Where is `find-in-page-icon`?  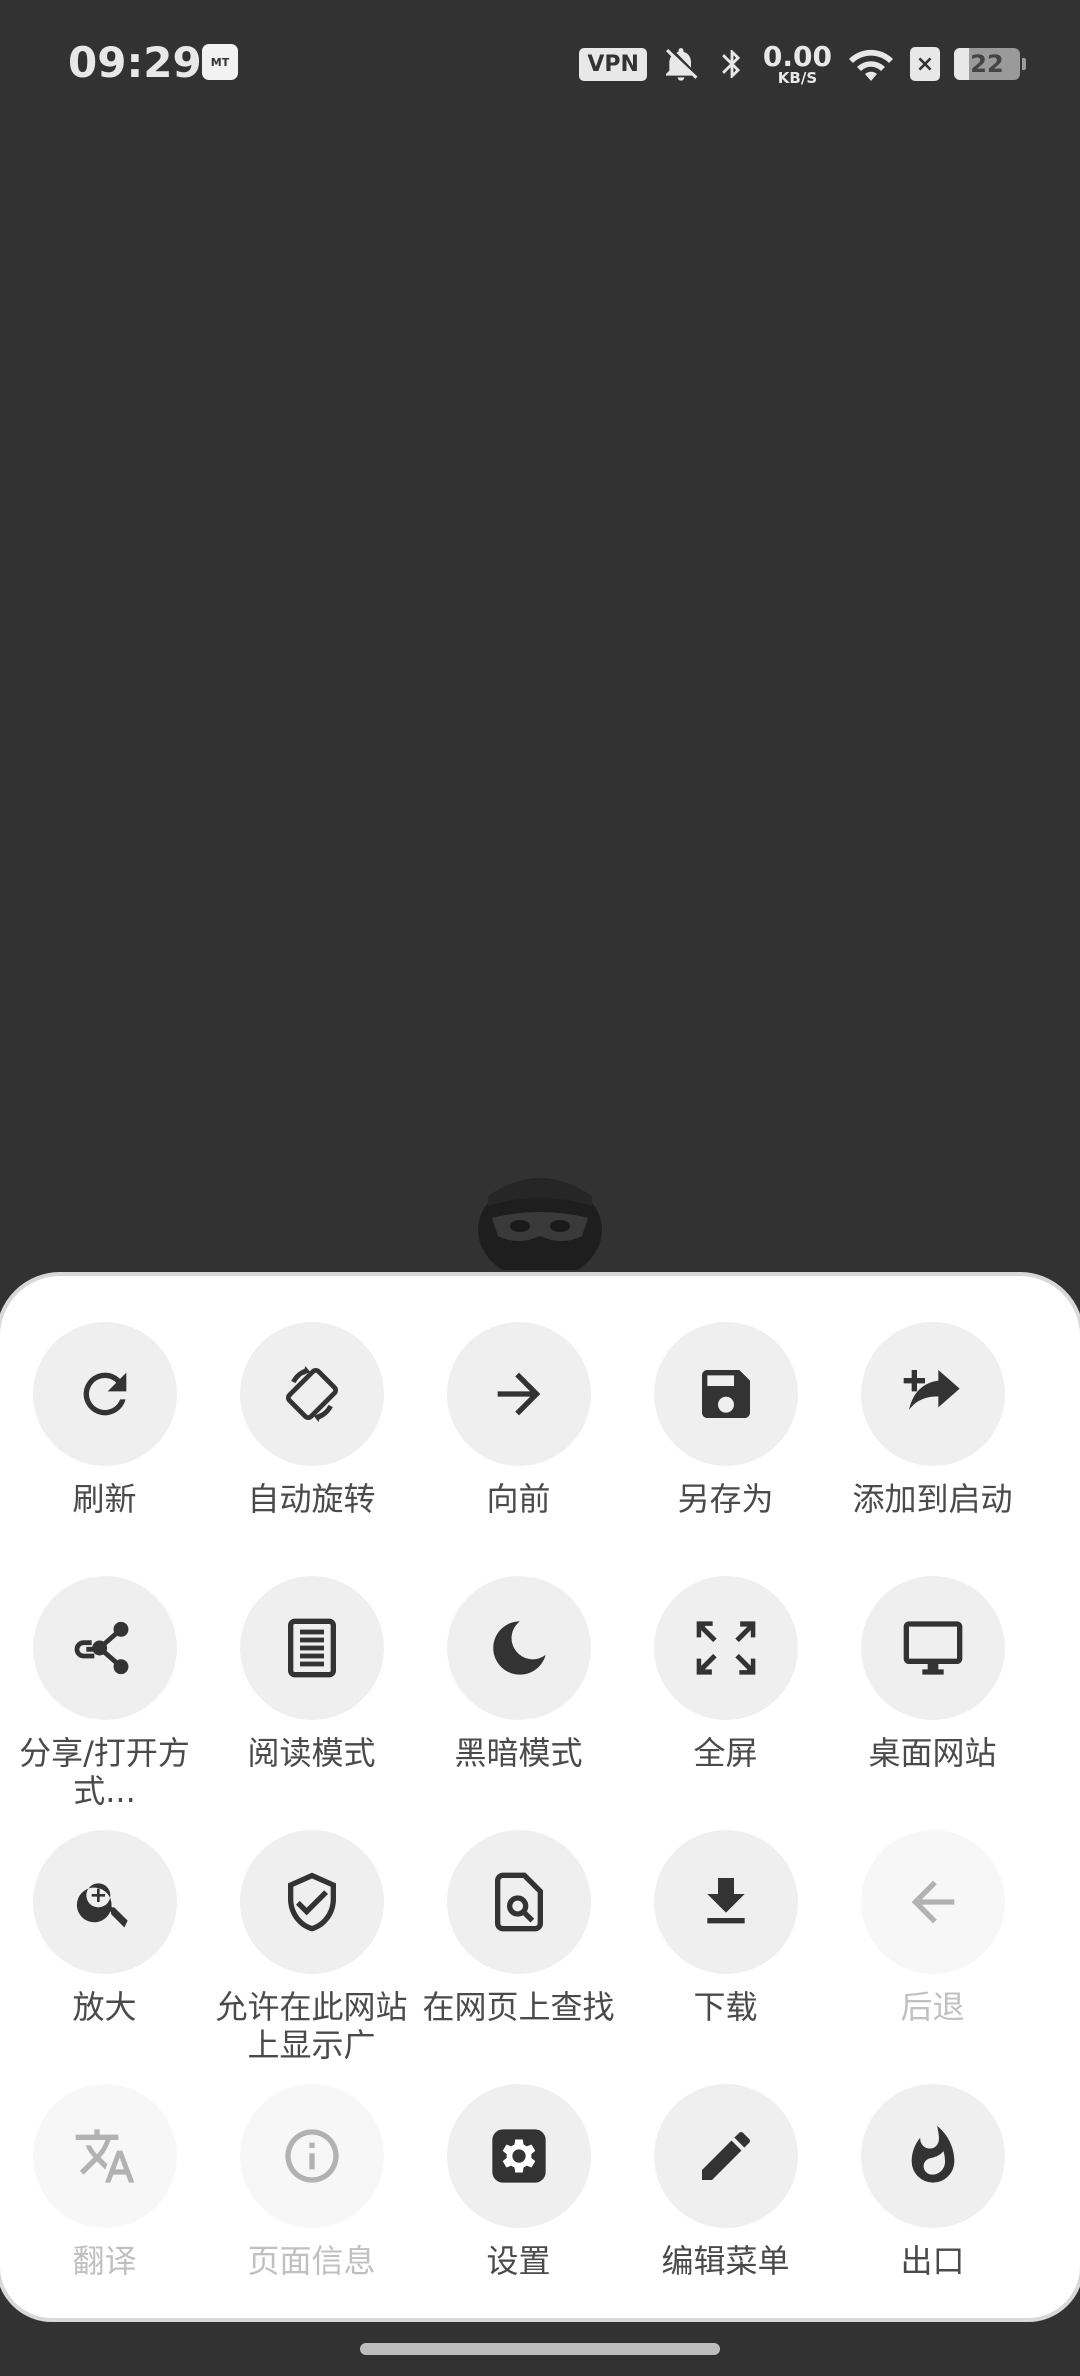 find-in-page-icon is located at coordinates (518, 1902).